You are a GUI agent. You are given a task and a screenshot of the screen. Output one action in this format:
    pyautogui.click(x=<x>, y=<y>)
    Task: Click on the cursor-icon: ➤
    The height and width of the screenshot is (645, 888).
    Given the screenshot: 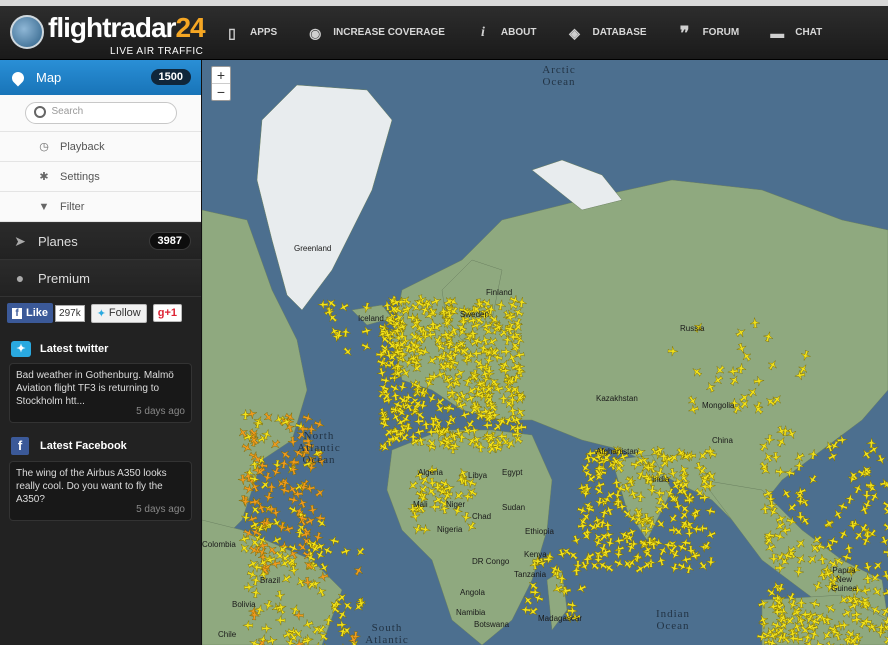 What is the action you would take?
    pyautogui.click(x=20, y=241)
    